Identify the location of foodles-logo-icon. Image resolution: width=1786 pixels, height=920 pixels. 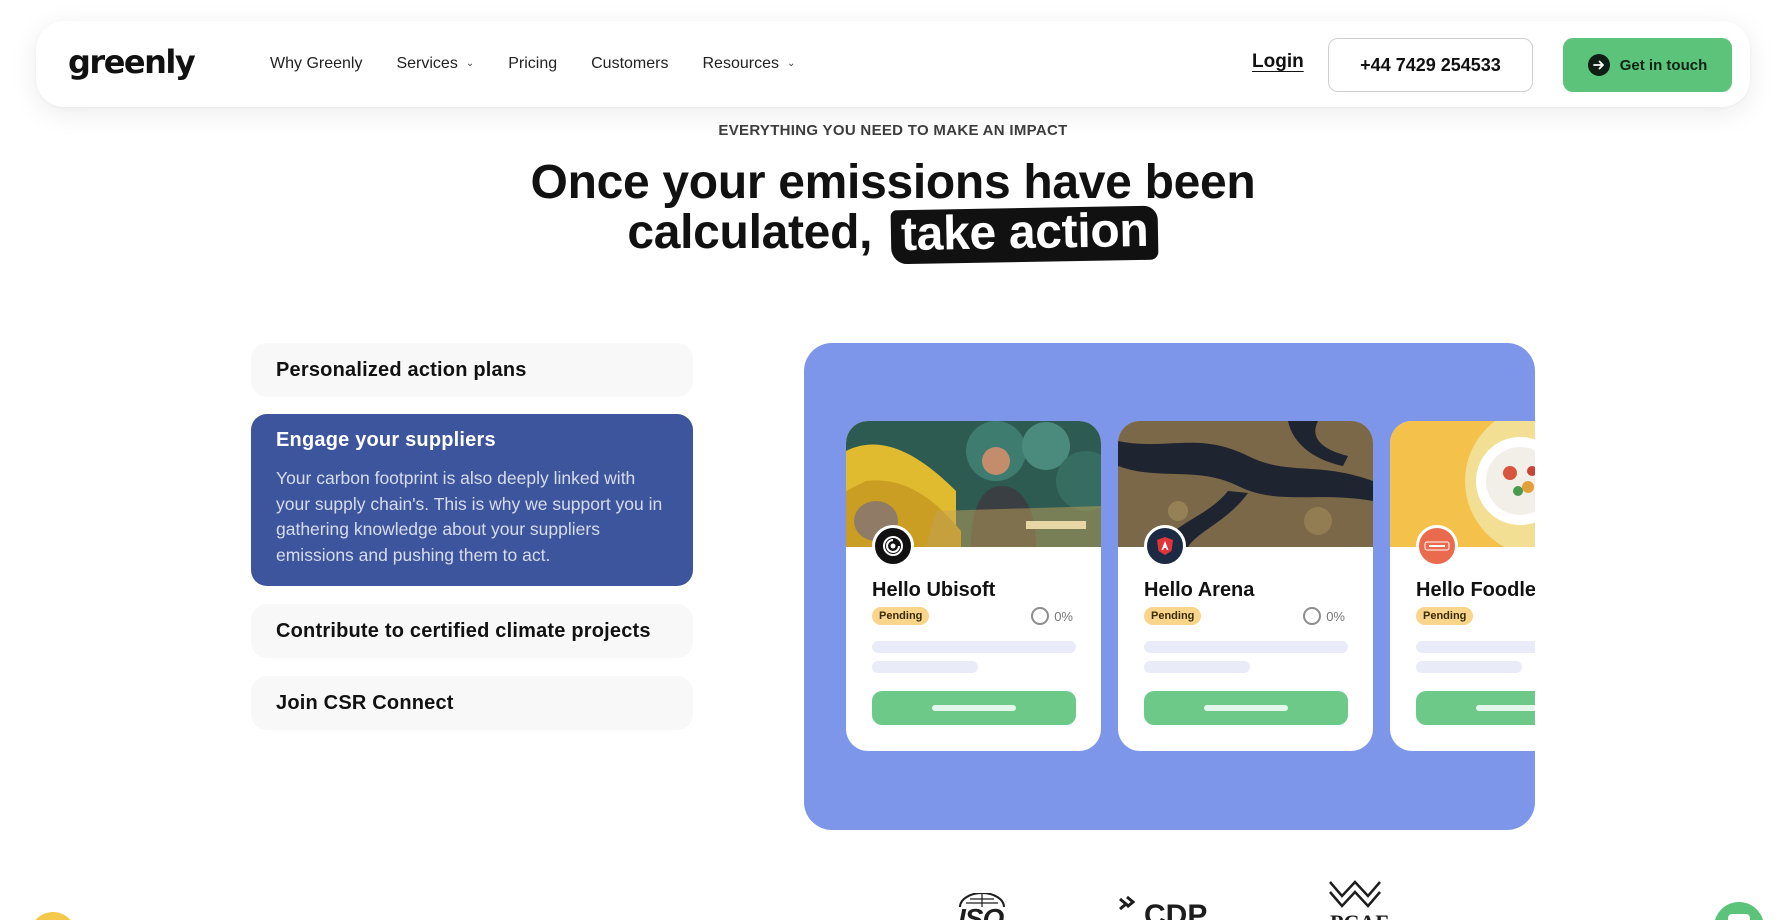
(1437, 546).